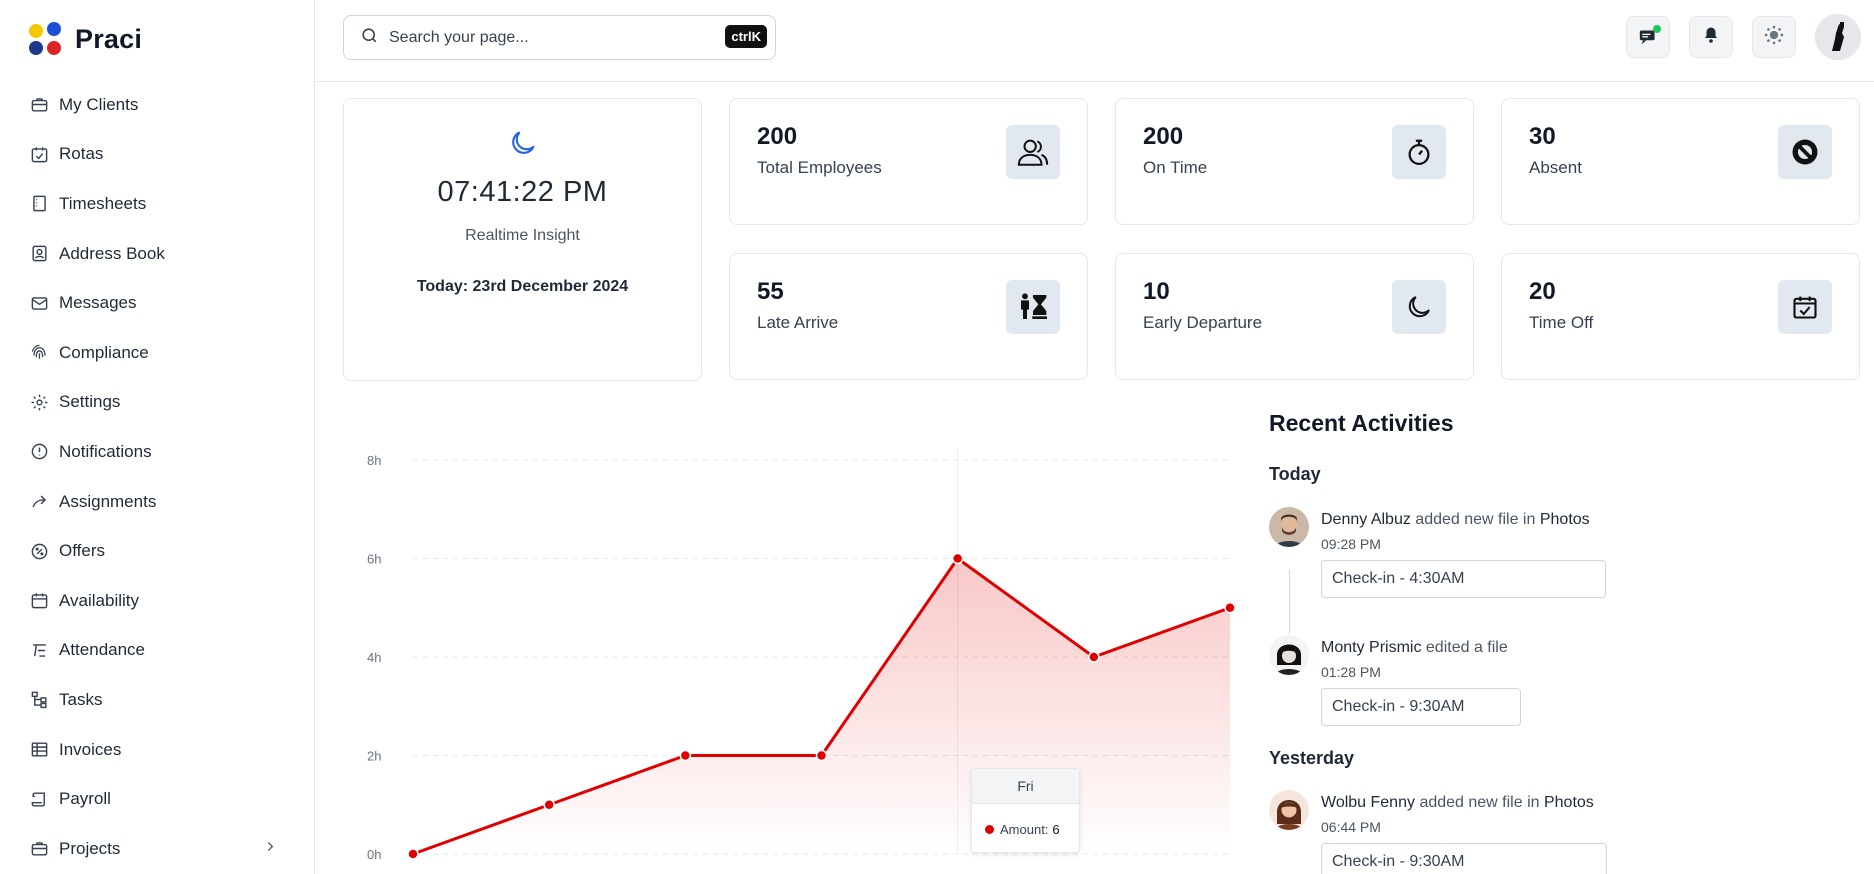 This screenshot has height=874, width=1874. What do you see at coordinates (770, 291) in the screenshot?
I see `stat-value: 55` at bounding box center [770, 291].